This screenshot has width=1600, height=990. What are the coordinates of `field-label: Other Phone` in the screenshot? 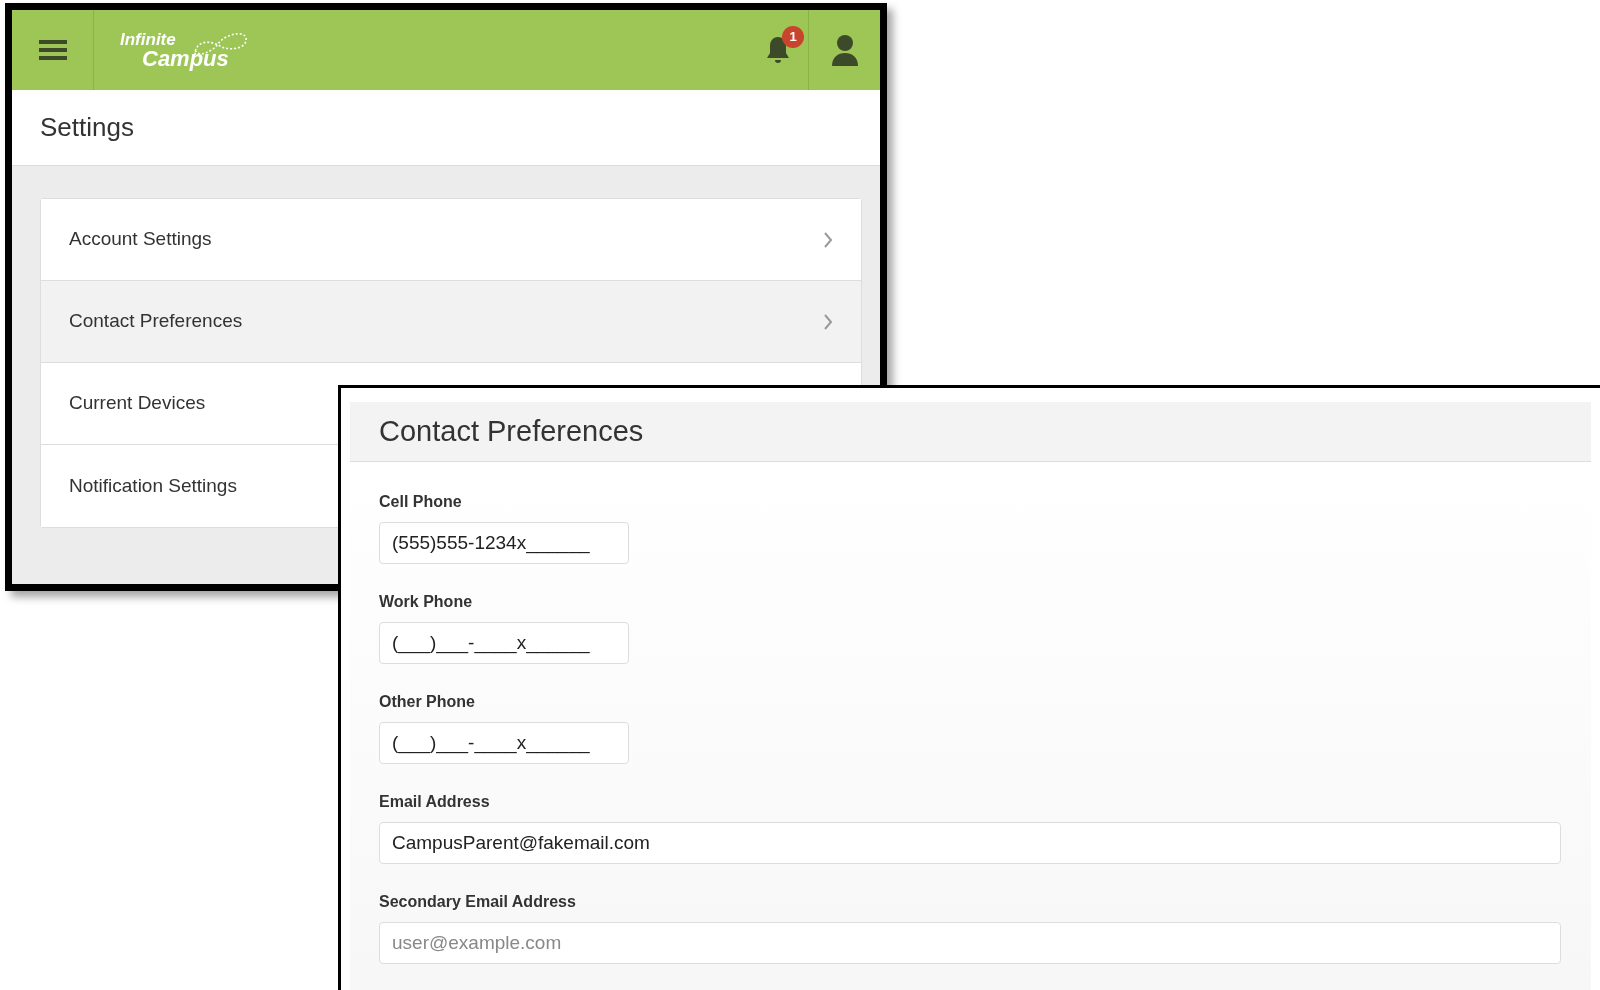 It's located at (427, 702).